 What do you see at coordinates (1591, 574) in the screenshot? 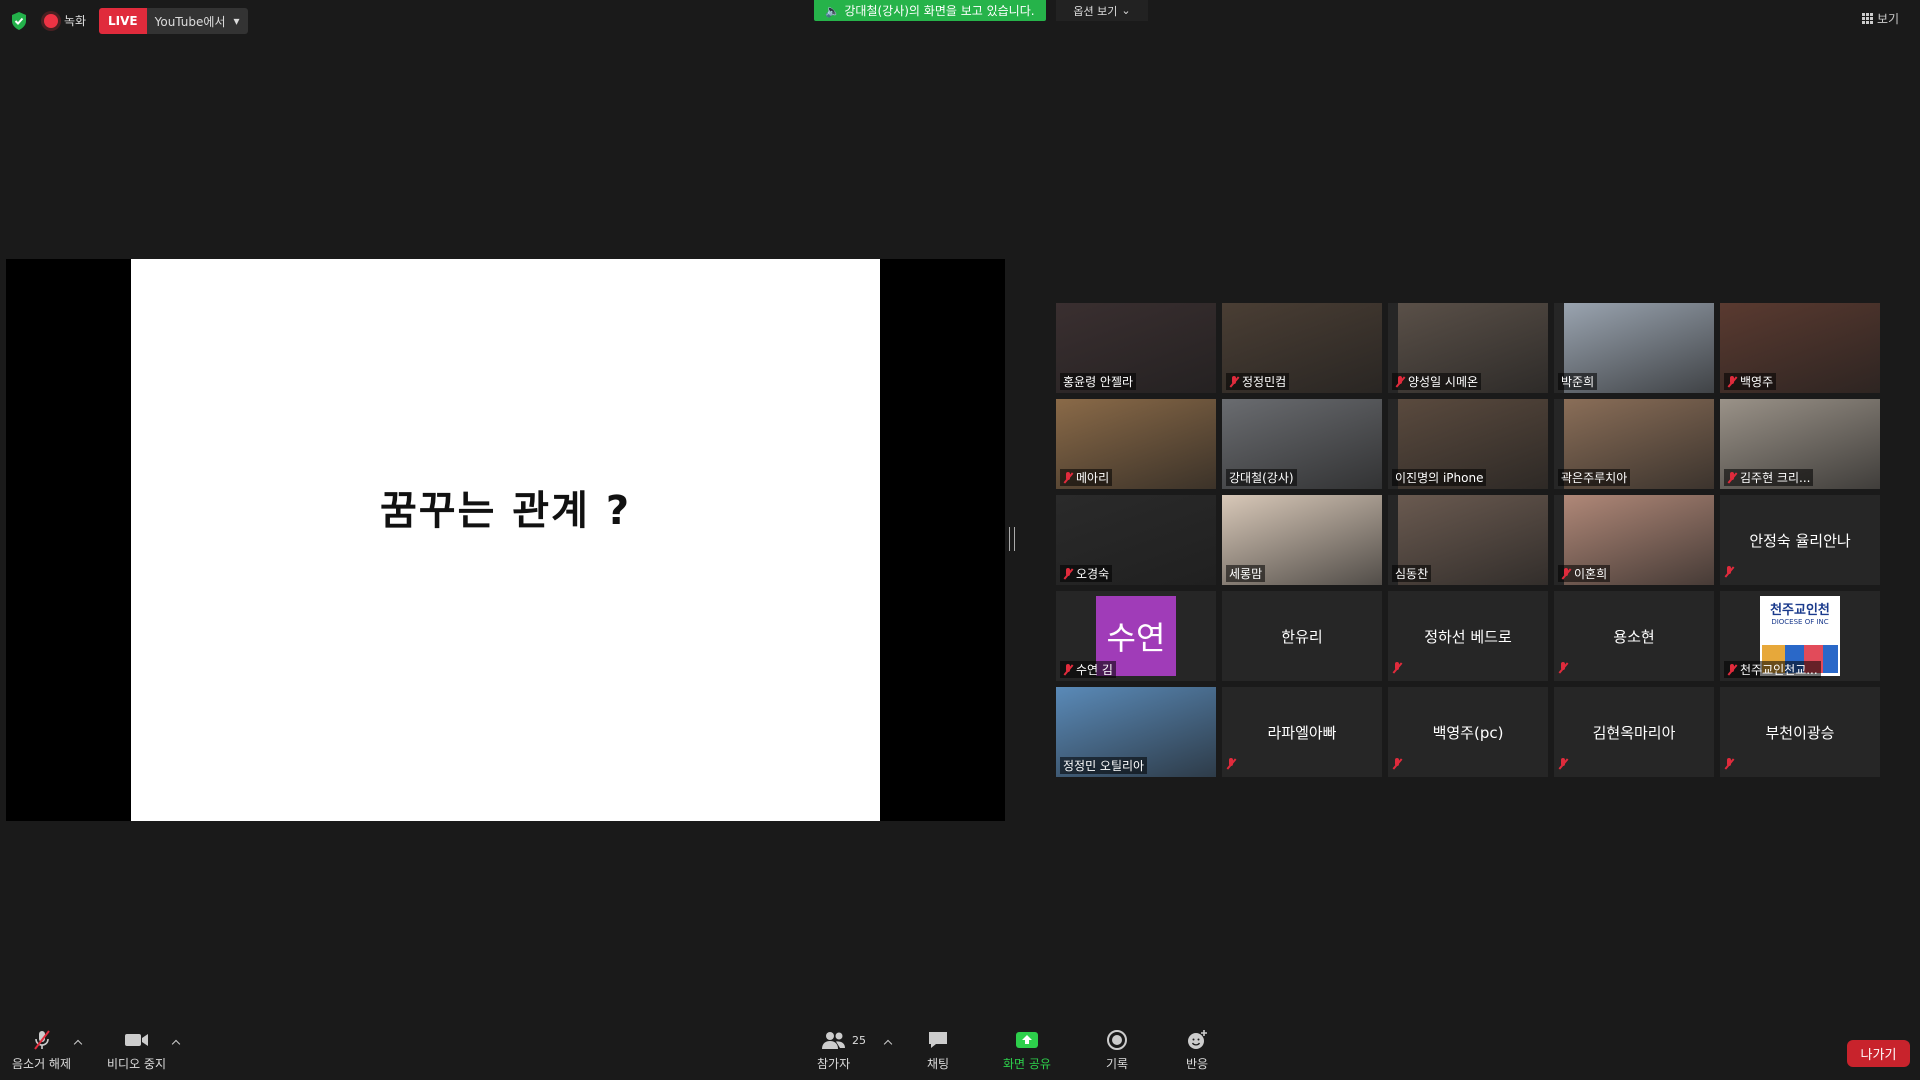
I see `participant-name: 이혼희` at bounding box center [1591, 574].